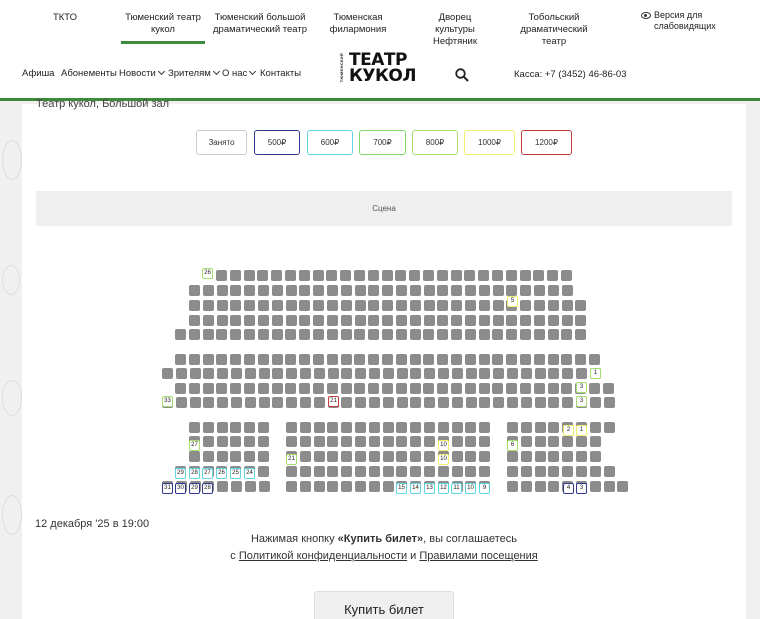 The height and width of the screenshot is (619, 760). What do you see at coordinates (455, 30) in the screenshot?
I see `venue-neftyanik: Дворец культуры Нефтяник` at bounding box center [455, 30].